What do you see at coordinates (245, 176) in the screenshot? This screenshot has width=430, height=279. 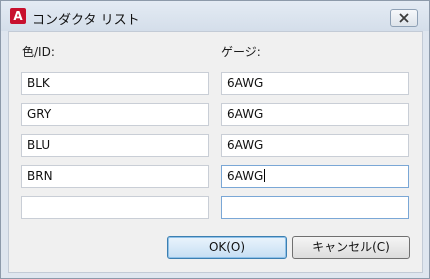 I see `gauge-field-4-value: 6AWG` at bounding box center [245, 176].